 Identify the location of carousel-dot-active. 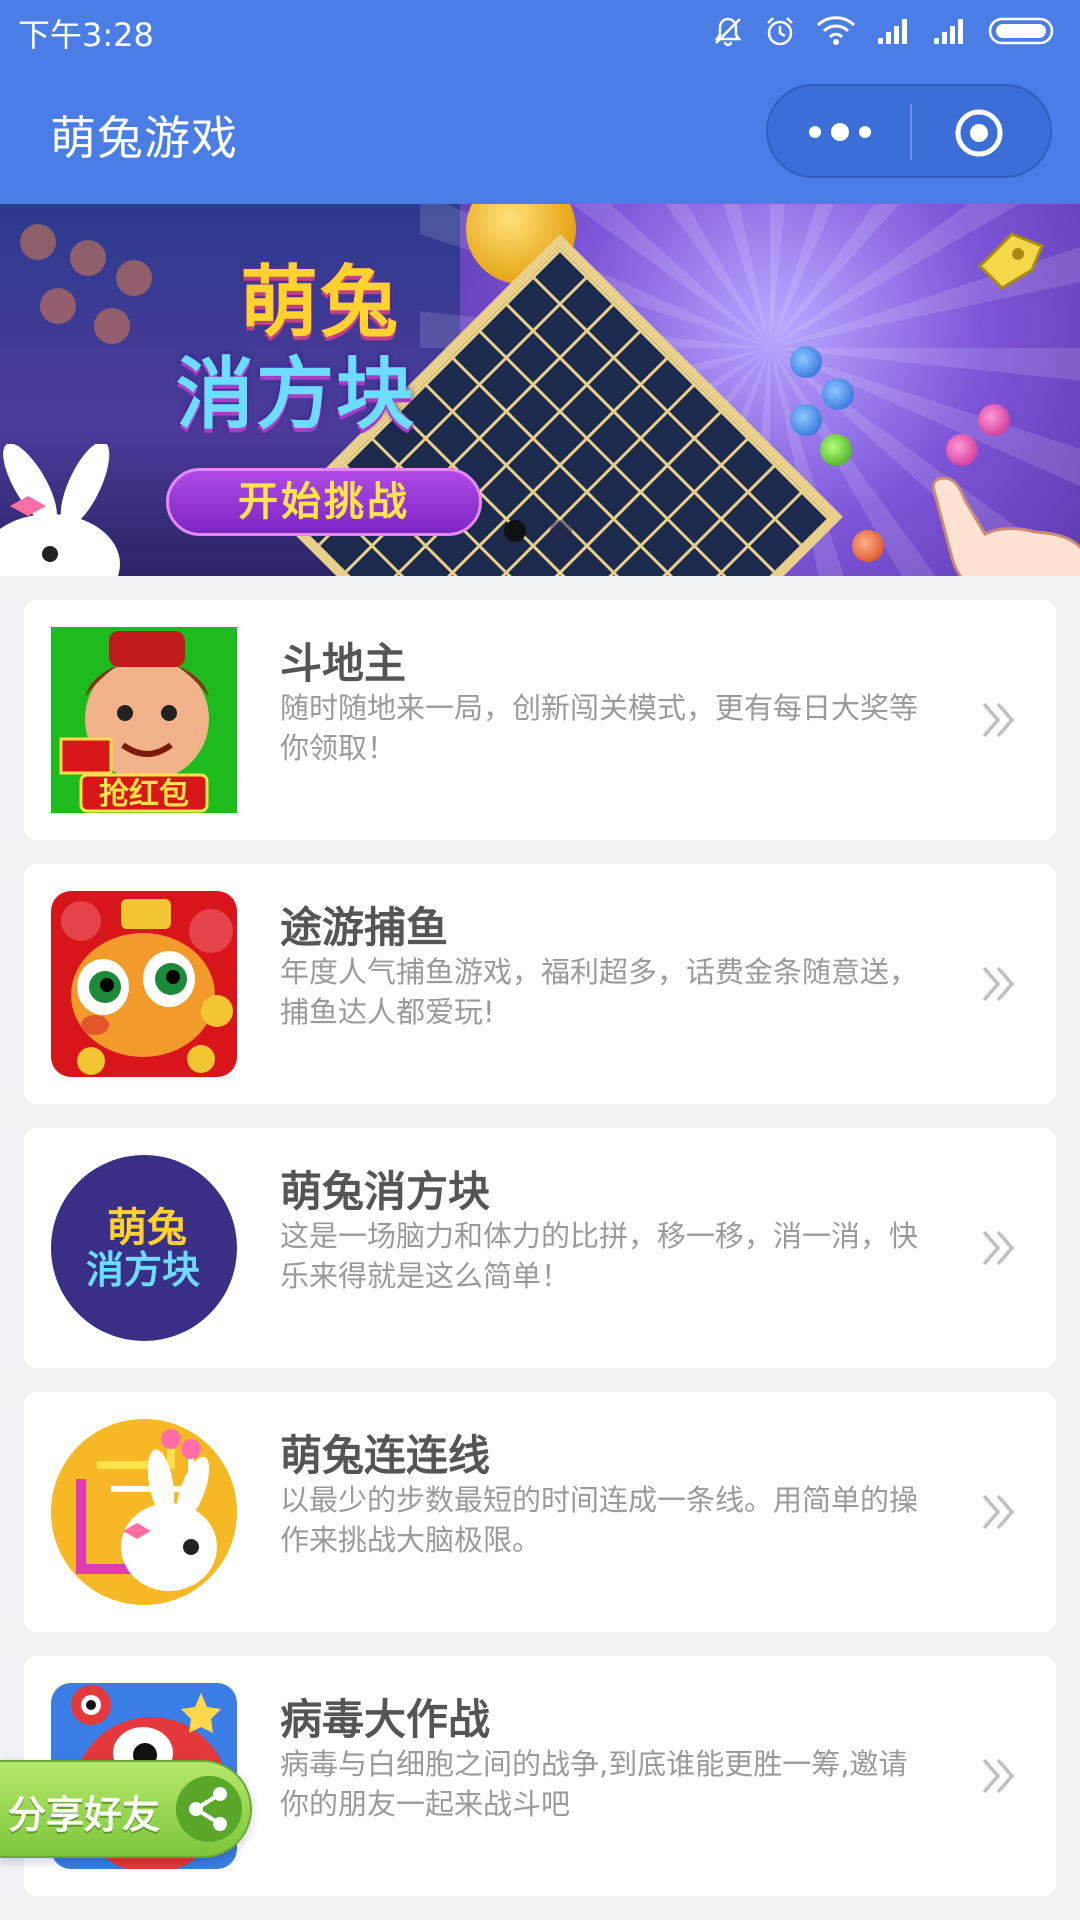
(515, 531).